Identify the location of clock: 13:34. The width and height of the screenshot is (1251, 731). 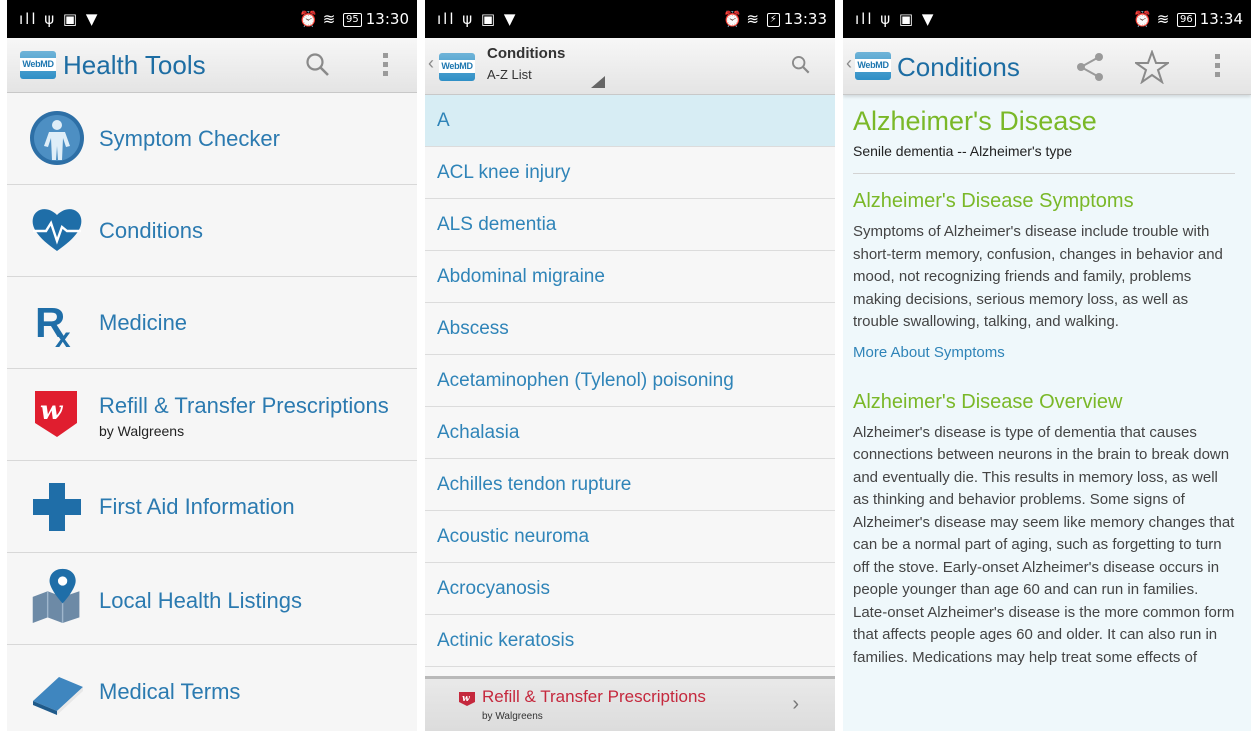
(1221, 19).